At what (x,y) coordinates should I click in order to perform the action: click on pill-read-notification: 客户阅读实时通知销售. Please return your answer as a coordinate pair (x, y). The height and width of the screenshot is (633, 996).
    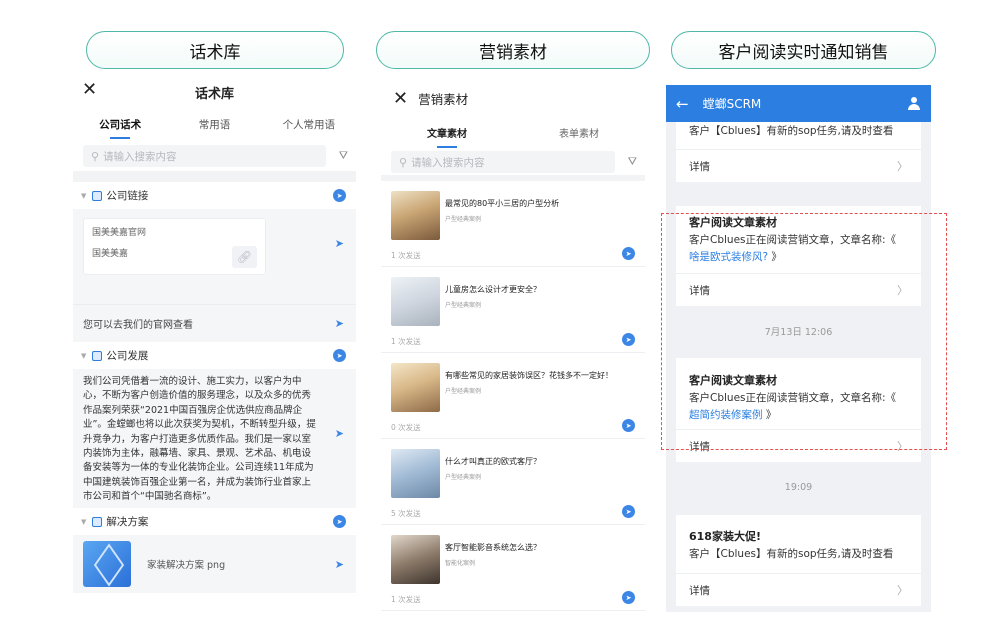
    Looking at the image, I should click on (803, 50).